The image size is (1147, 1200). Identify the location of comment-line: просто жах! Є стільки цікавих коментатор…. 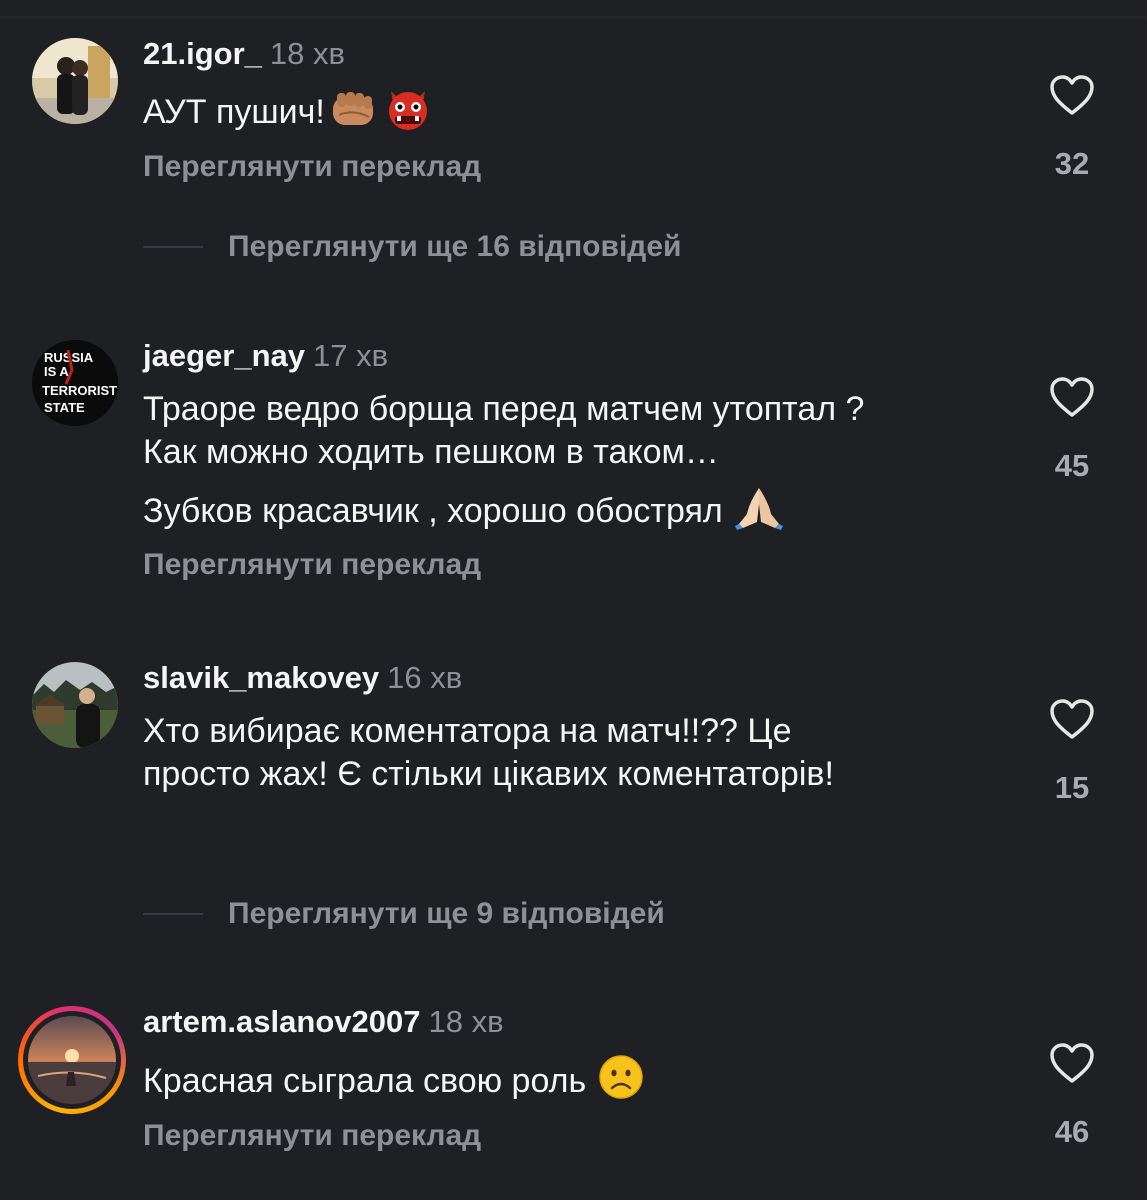
(488, 774).